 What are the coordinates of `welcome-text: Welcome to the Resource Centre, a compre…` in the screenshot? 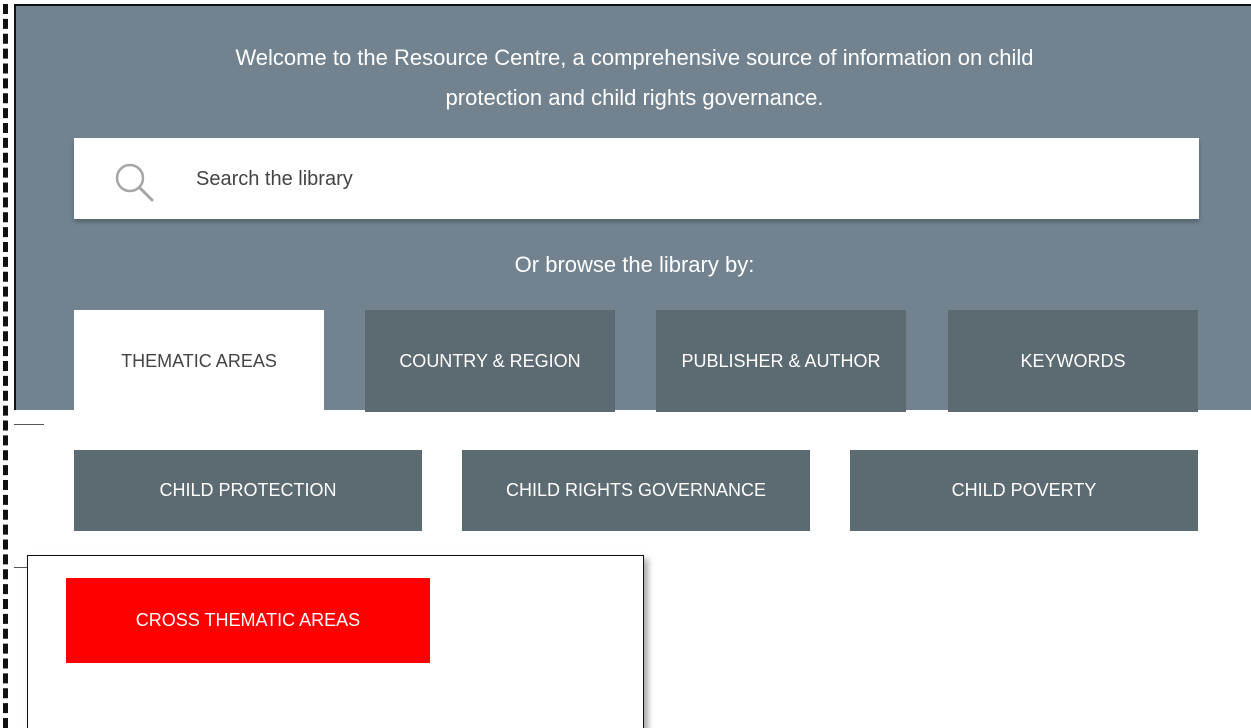 It's located at (633, 78).